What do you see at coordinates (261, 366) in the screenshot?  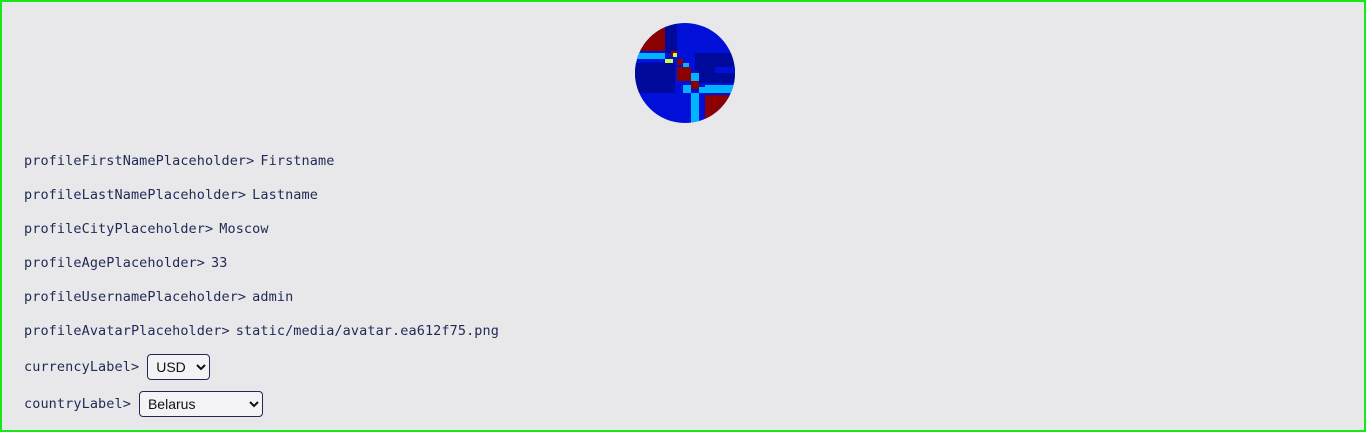 I see `currency-row: currencyLabel > USD` at bounding box center [261, 366].